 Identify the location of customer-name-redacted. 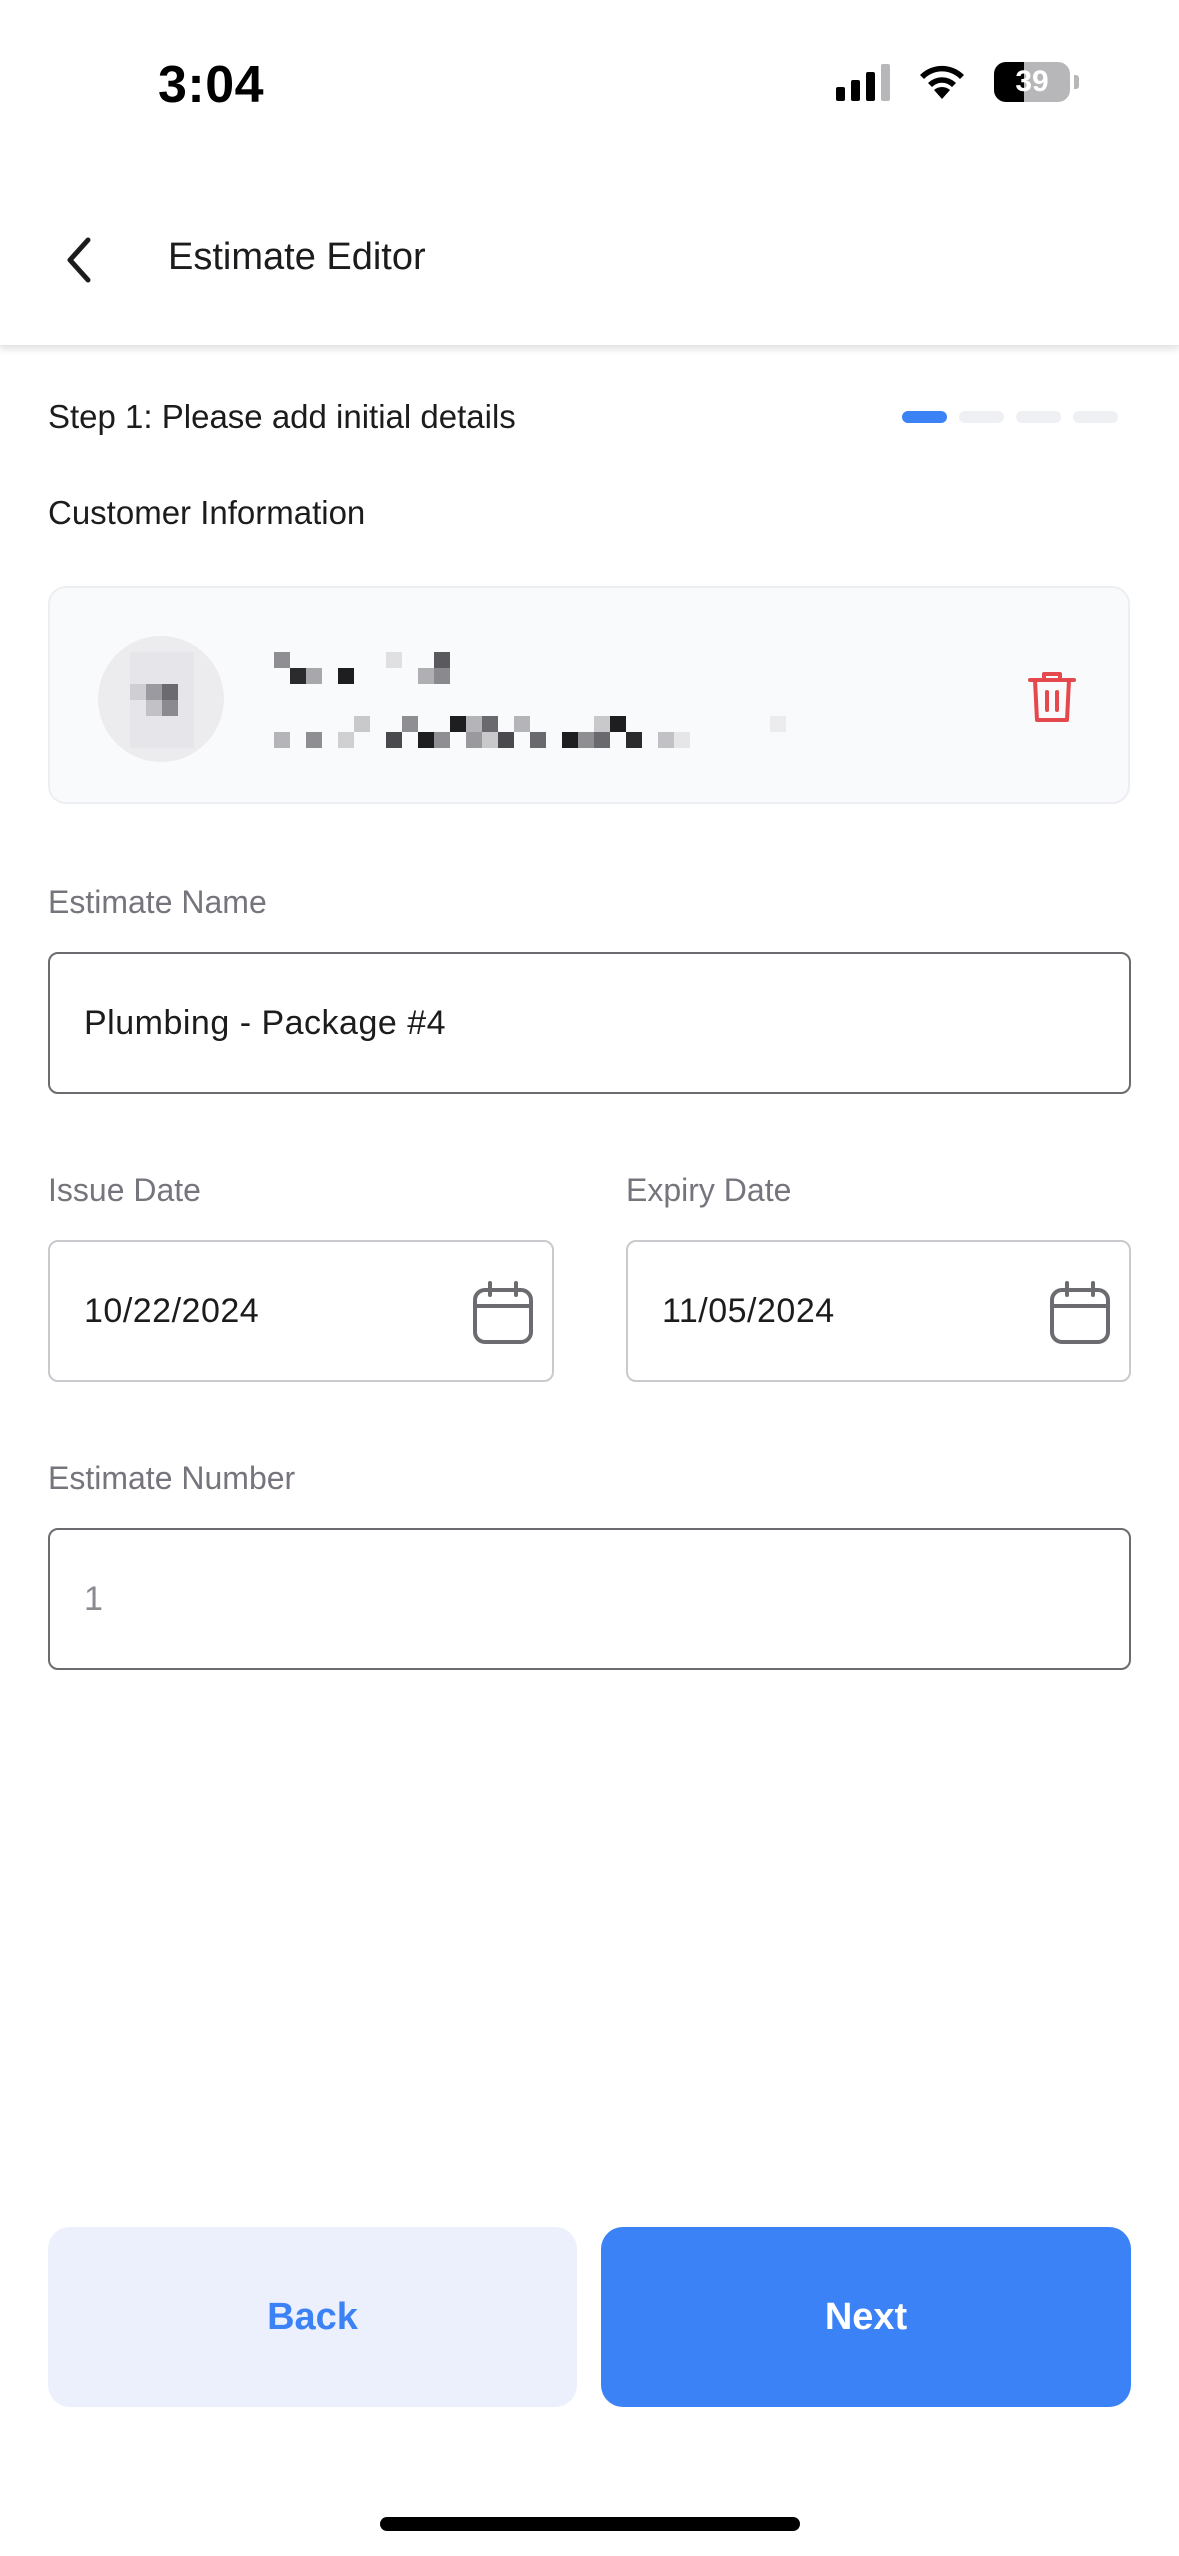
(374, 669).